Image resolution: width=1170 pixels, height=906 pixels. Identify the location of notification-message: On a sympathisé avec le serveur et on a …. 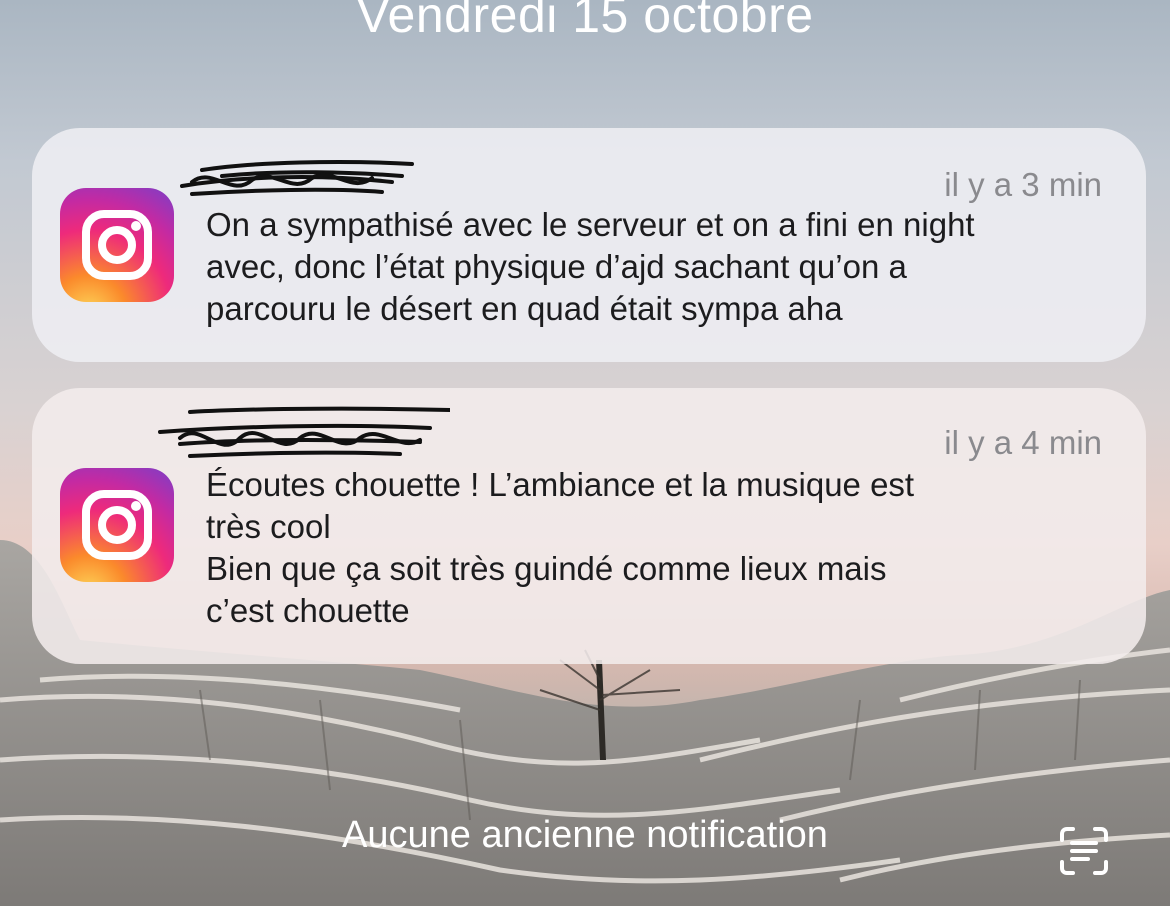
(590, 266).